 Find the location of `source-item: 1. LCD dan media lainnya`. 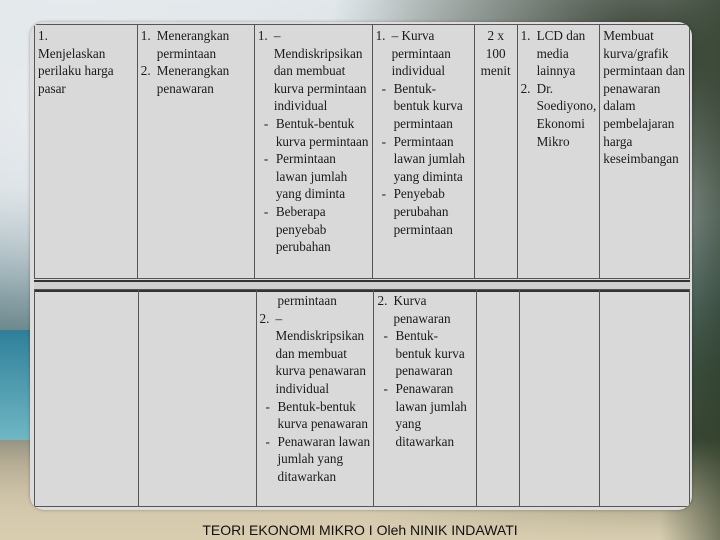

source-item: 1. LCD dan media lainnya is located at coordinates (553, 53).